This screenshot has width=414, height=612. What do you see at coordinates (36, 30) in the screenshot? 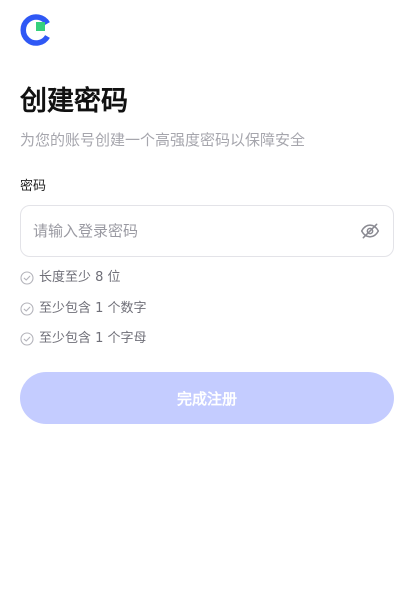
I see `brand-logo-icon` at bounding box center [36, 30].